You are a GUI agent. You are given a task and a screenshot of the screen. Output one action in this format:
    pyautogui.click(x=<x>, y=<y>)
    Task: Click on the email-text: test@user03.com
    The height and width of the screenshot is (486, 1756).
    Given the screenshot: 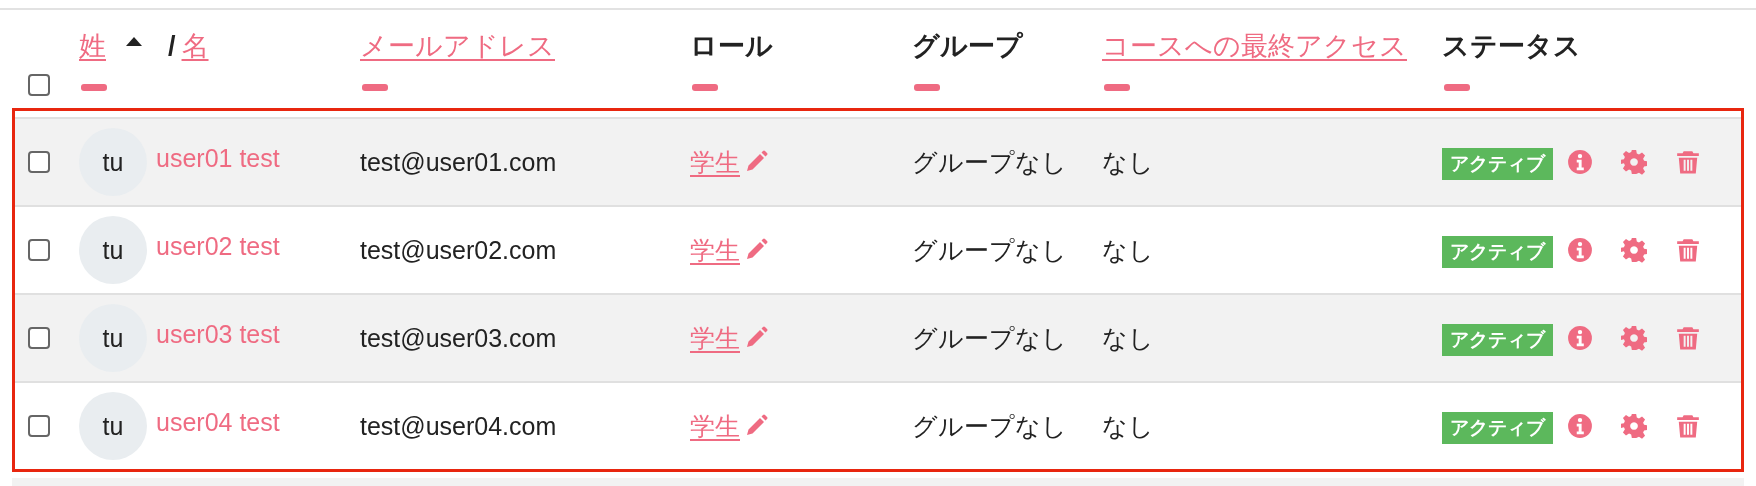 What is the action you would take?
    pyautogui.click(x=458, y=338)
    